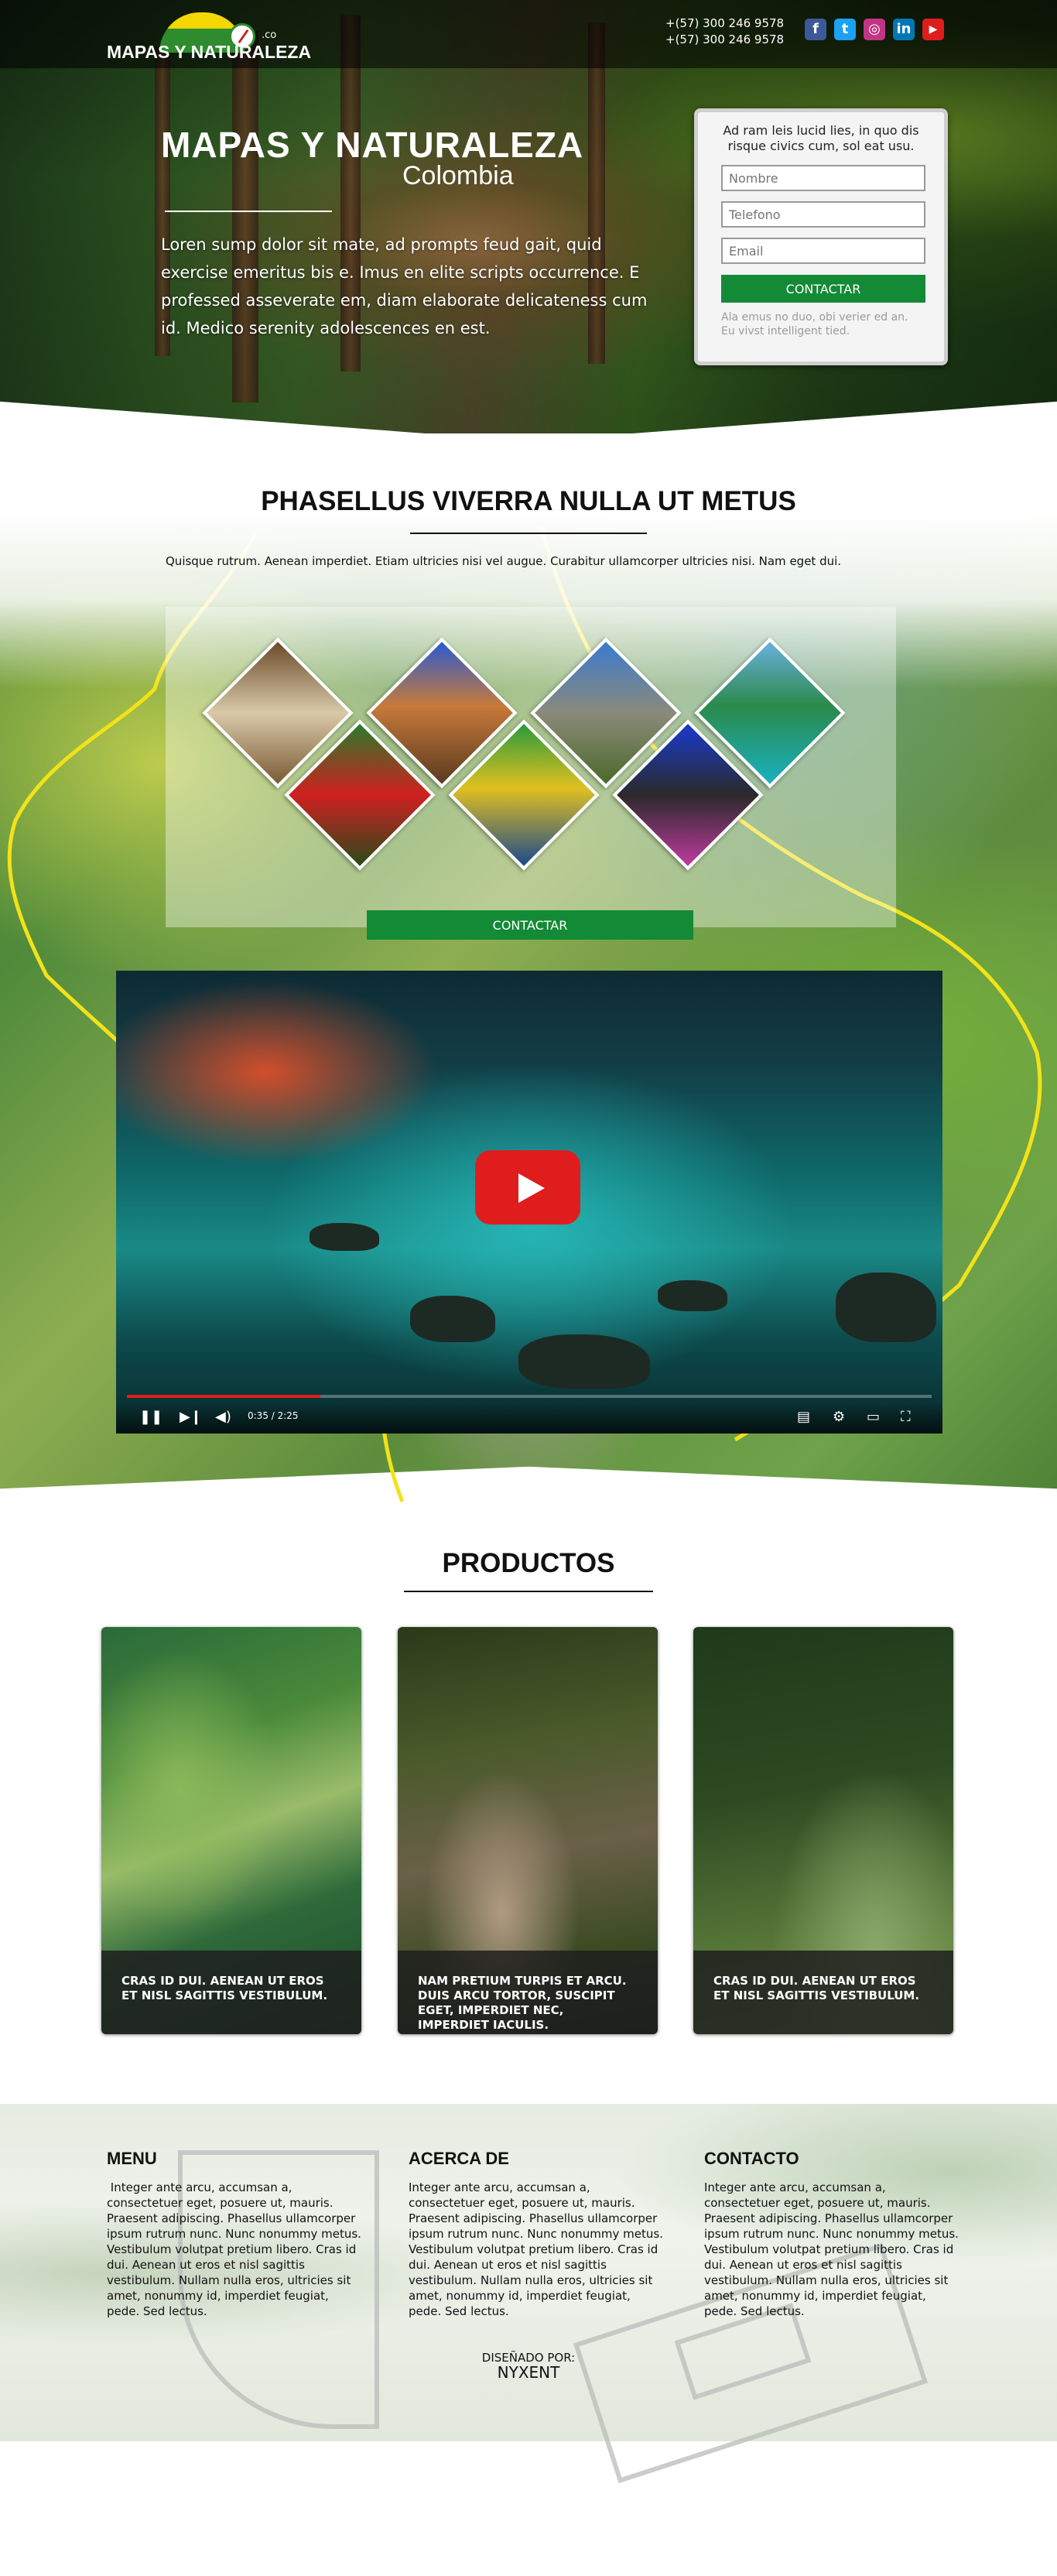  What do you see at coordinates (223, 1417) in the screenshot?
I see `volume-icon: ◀)` at bounding box center [223, 1417].